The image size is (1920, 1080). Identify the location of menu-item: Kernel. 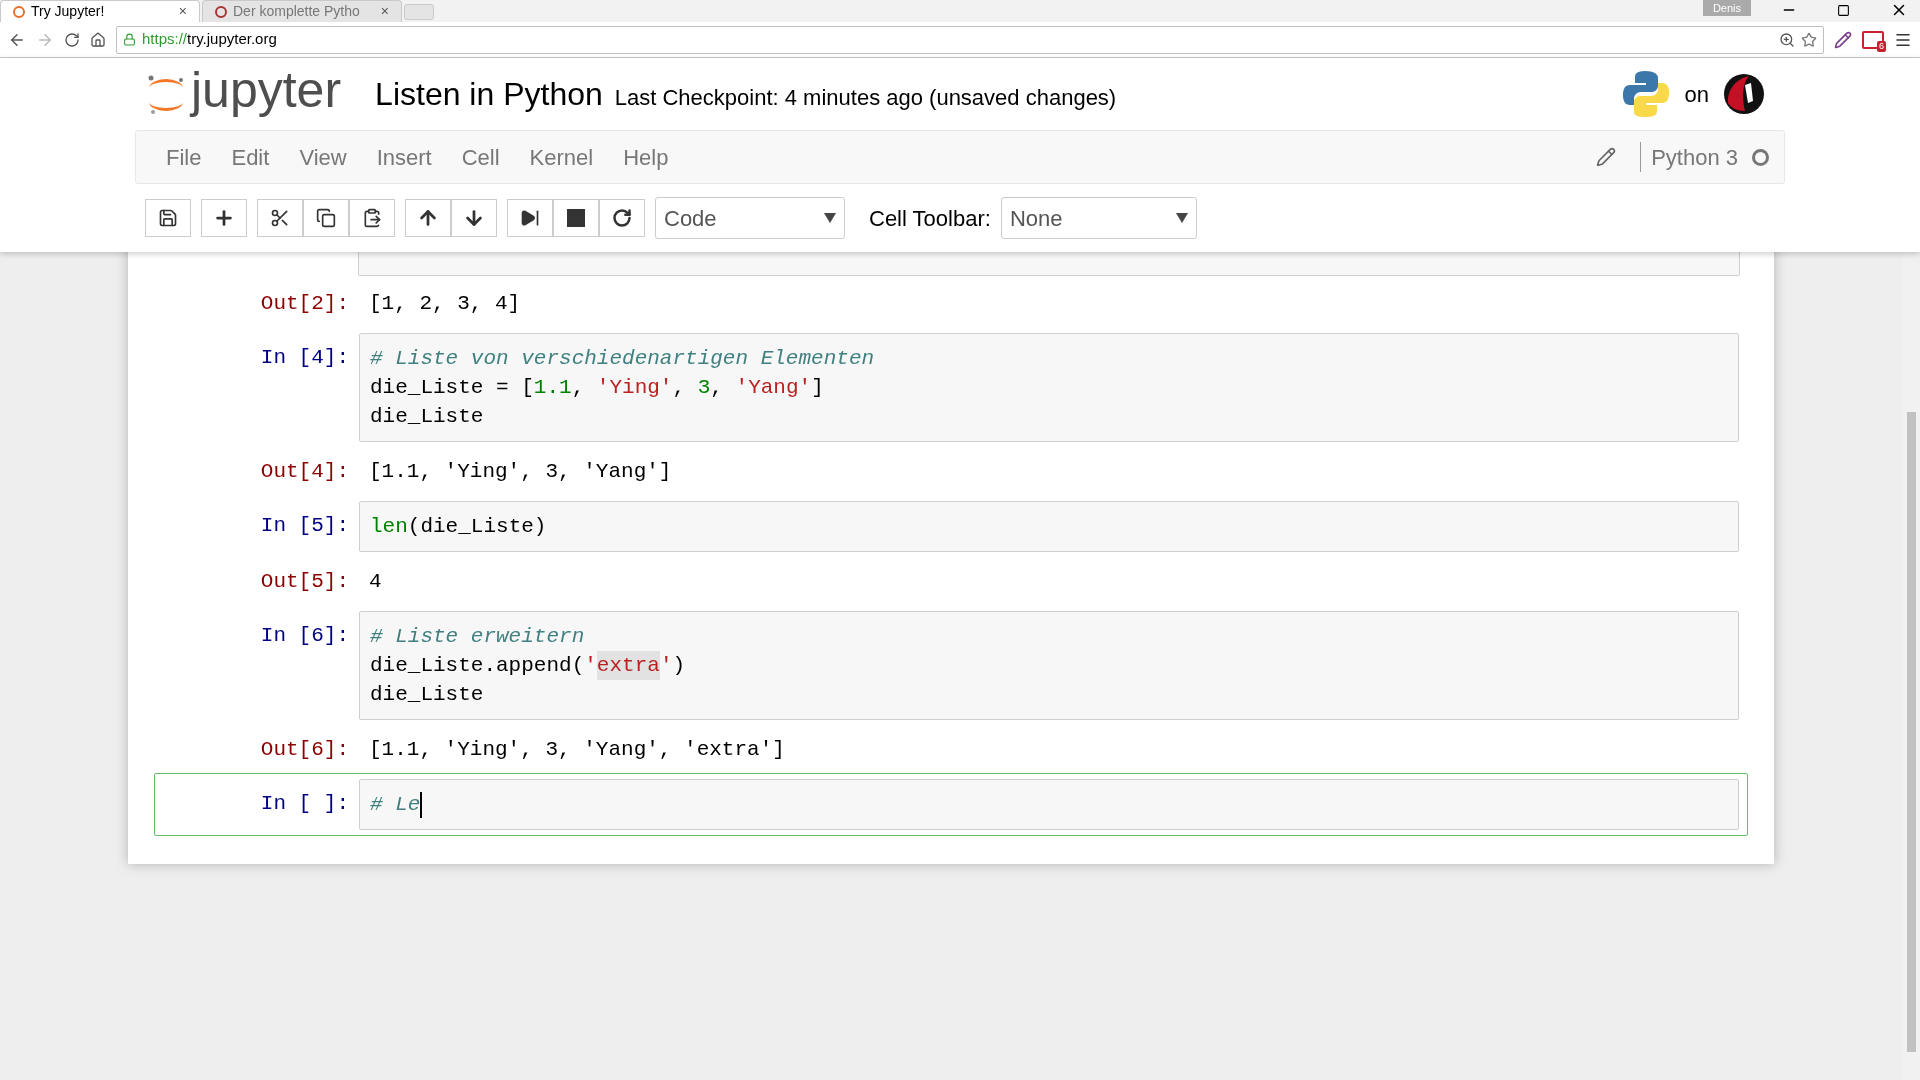
(561, 157).